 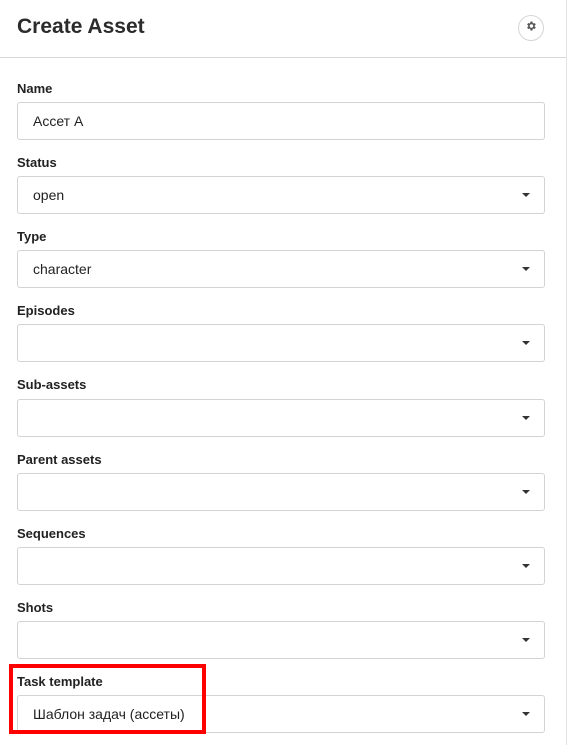 I want to click on gear-icon, so click(x=531, y=28).